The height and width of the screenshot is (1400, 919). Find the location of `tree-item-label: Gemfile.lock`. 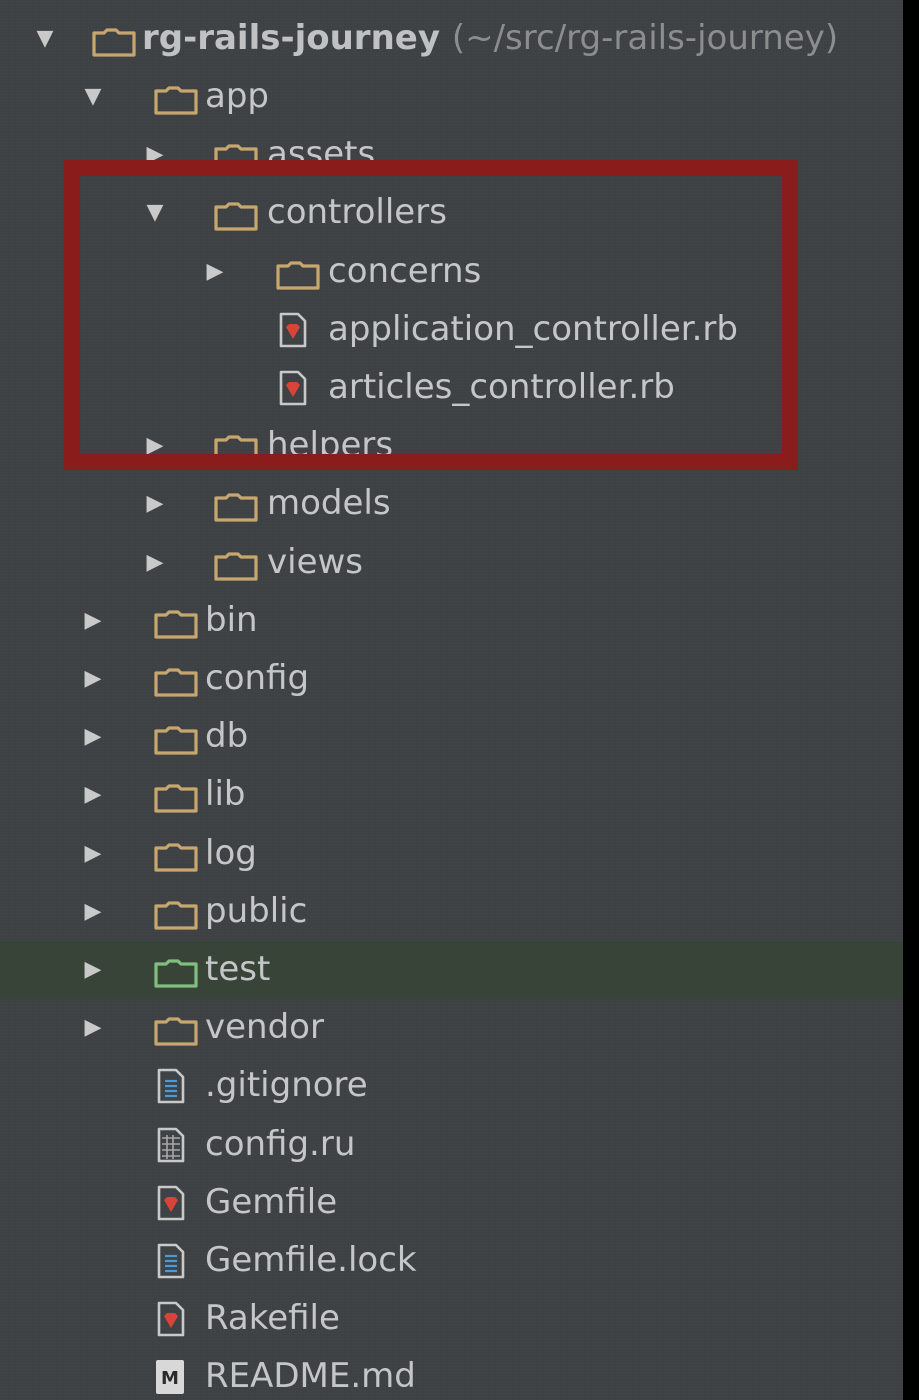

tree-item-label: Gemfile.lock is located at coordinates (311, 1260).